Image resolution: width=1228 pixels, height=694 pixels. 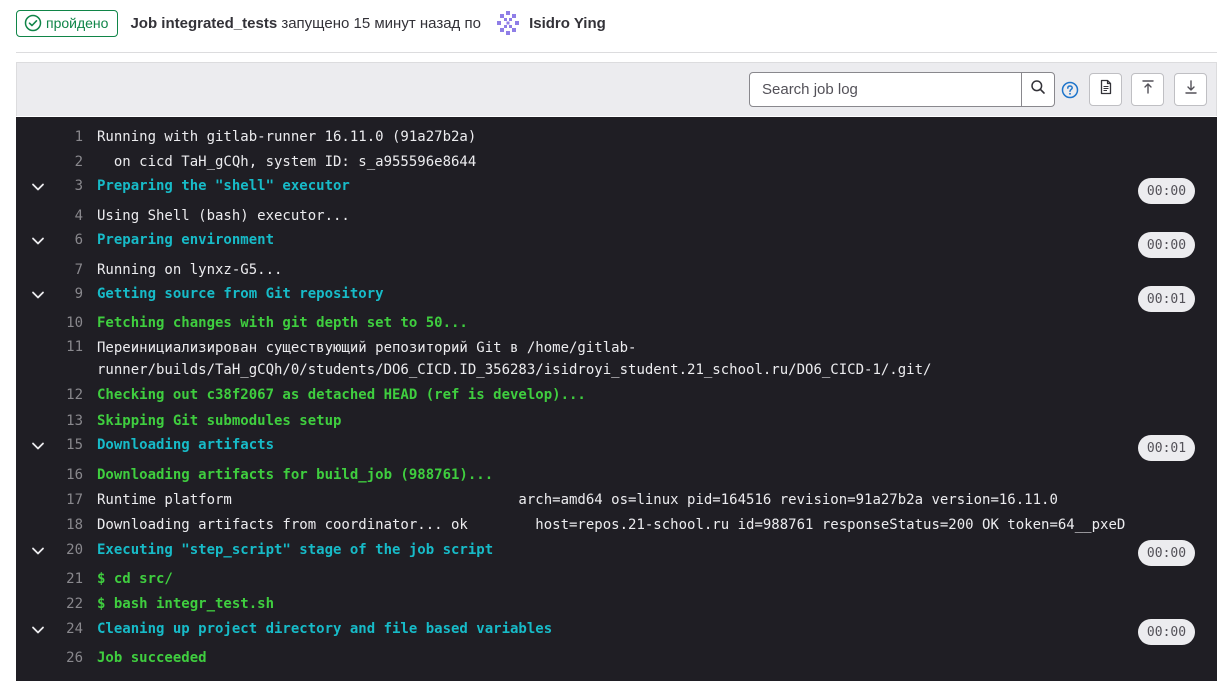 I want to click on started-text: запущено 15 минут назад по, so click(x=381, y=23).